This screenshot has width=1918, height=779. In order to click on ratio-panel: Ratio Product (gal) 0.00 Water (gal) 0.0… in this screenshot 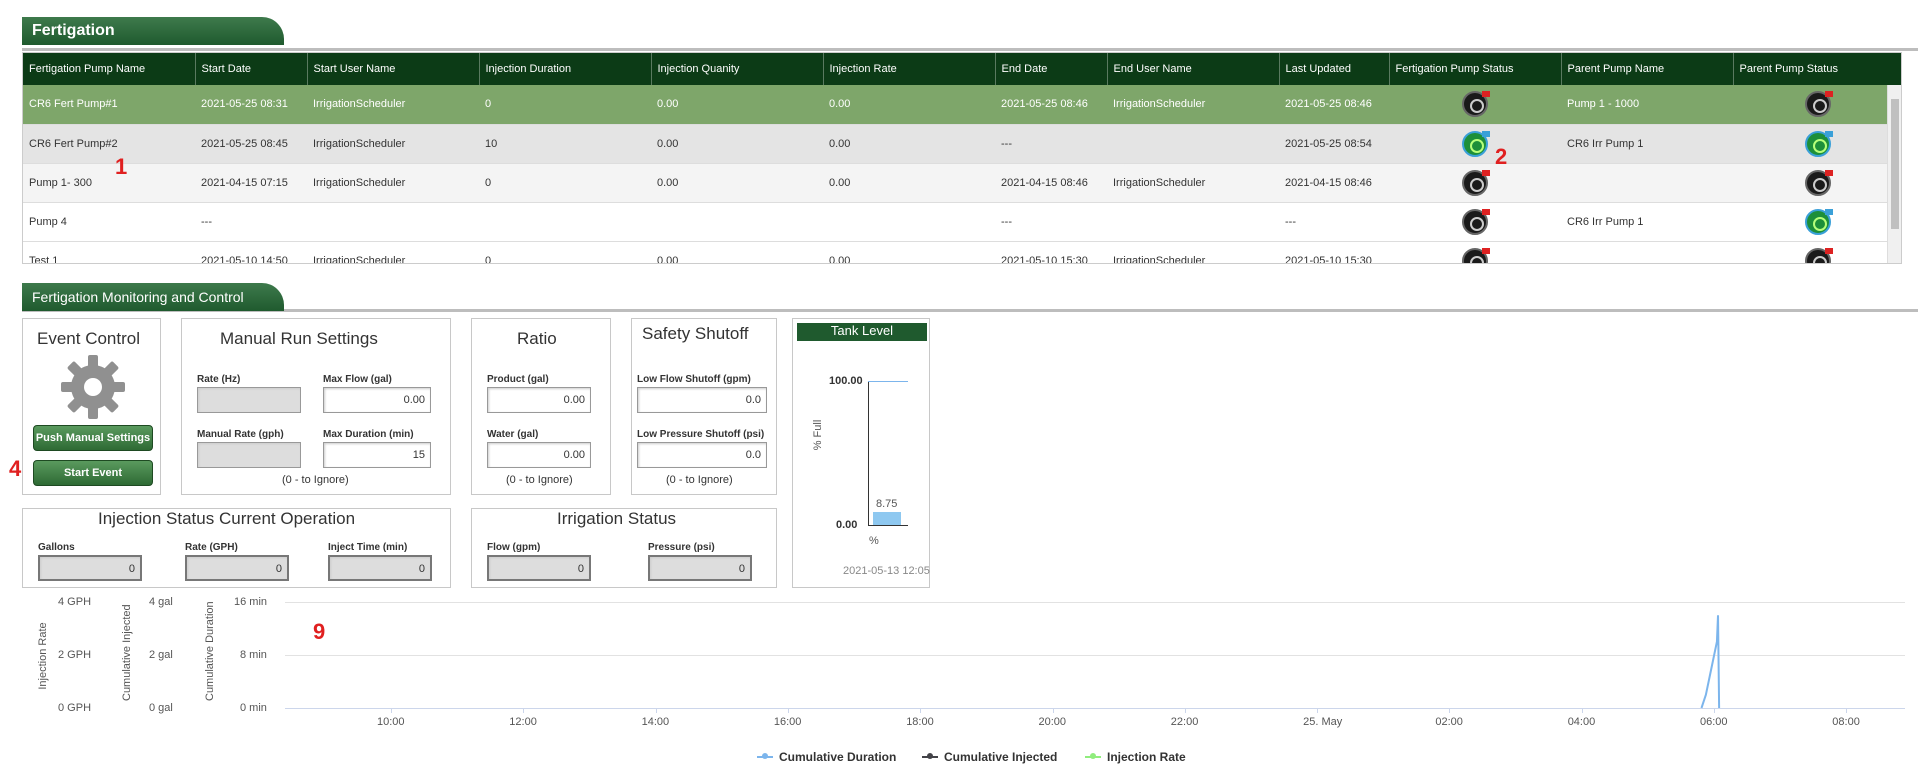, I will do `click(541, 406)`.